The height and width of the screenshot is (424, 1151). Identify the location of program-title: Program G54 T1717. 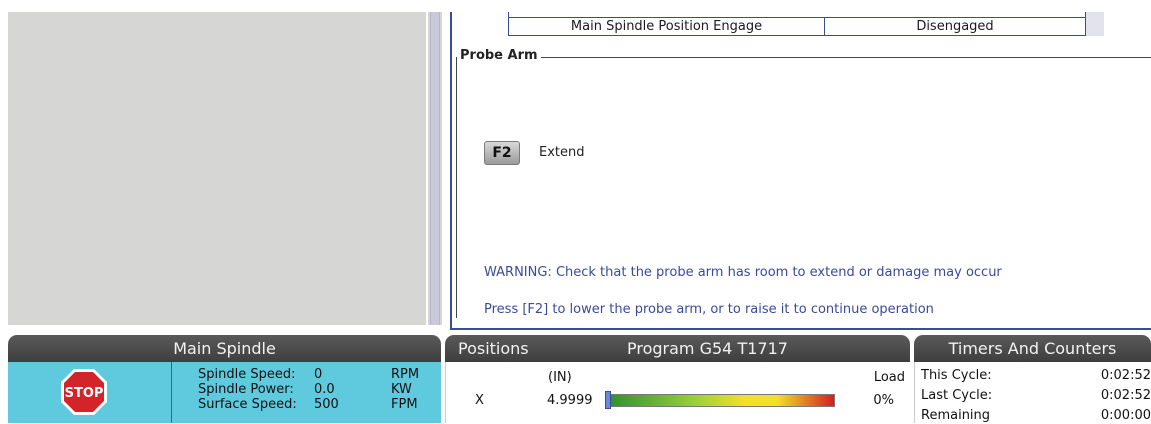
(707, 348).